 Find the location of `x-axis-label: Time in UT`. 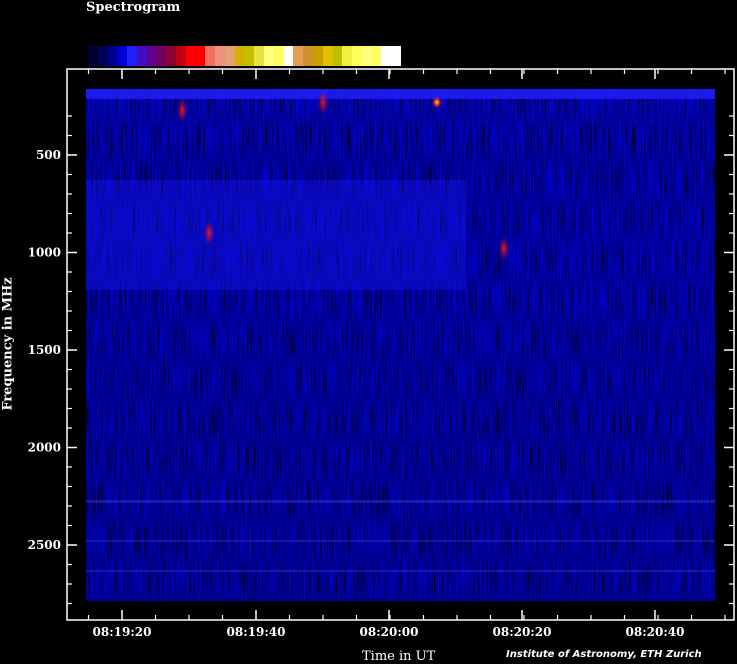

x-axis-label: Time in UT is located at coordinates (399, 656).